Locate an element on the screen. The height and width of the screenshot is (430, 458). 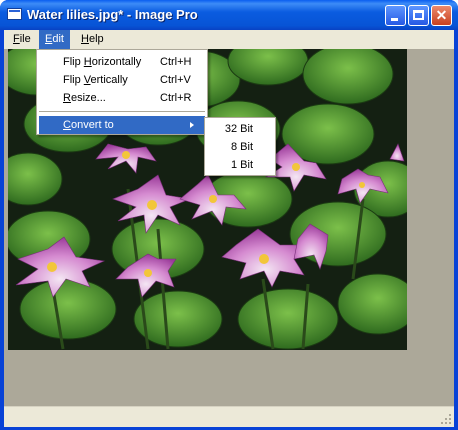
submenu-item-8-bit: 8 Bit is located at coordinates (240, 147).